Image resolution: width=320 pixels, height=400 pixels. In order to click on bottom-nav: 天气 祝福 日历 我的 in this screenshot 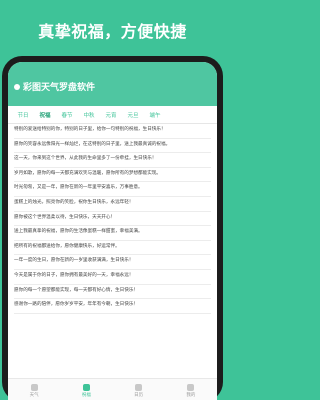, I will do `click(112, 389)`.